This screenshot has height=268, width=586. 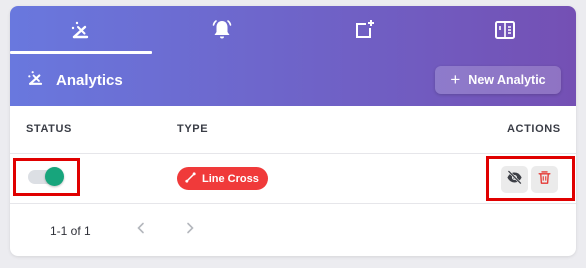 What do you see at coordinates (70, 231) in the screenshot?
I see `pagination-range: 1-1 of 1` at bounding box center [70, 231].